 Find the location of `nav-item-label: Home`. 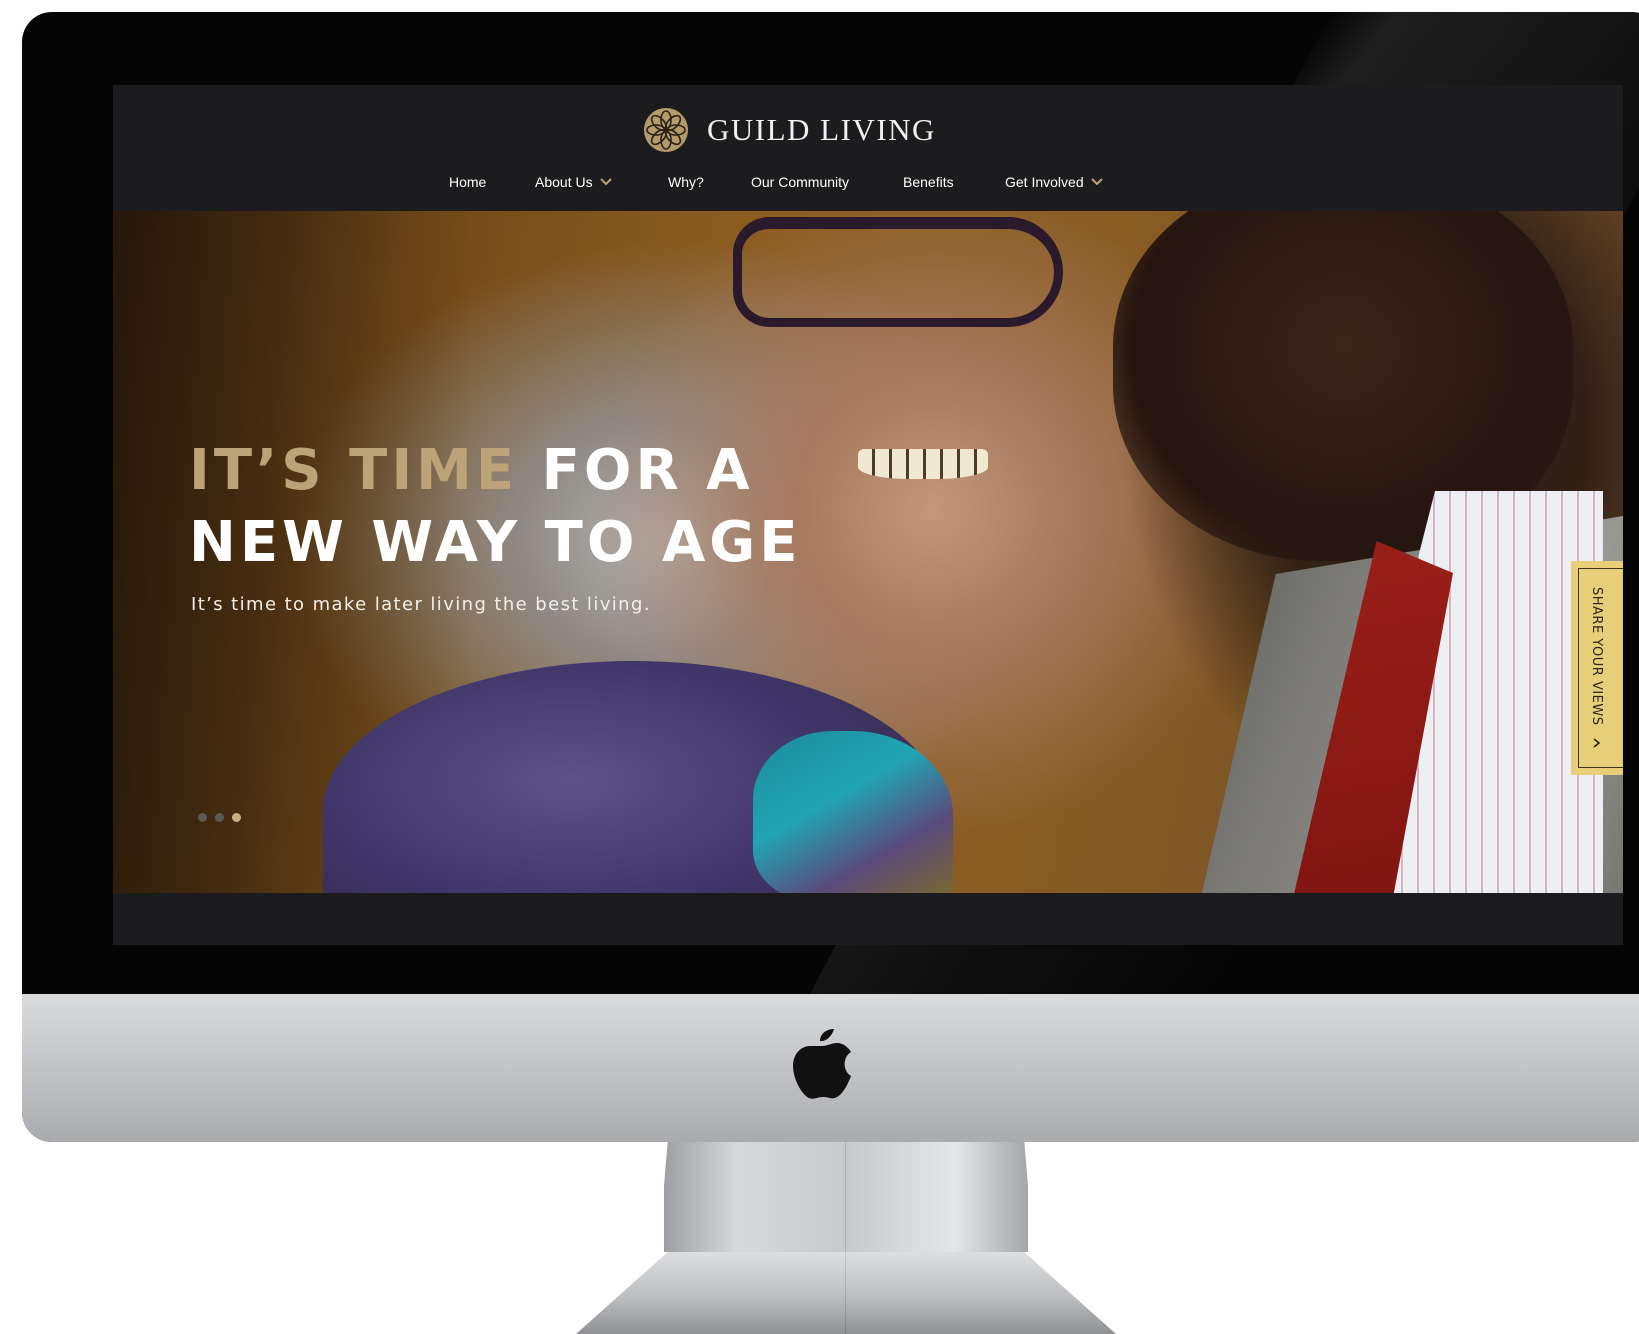

nav-item-label: Home is located at coordinates (468, 182).